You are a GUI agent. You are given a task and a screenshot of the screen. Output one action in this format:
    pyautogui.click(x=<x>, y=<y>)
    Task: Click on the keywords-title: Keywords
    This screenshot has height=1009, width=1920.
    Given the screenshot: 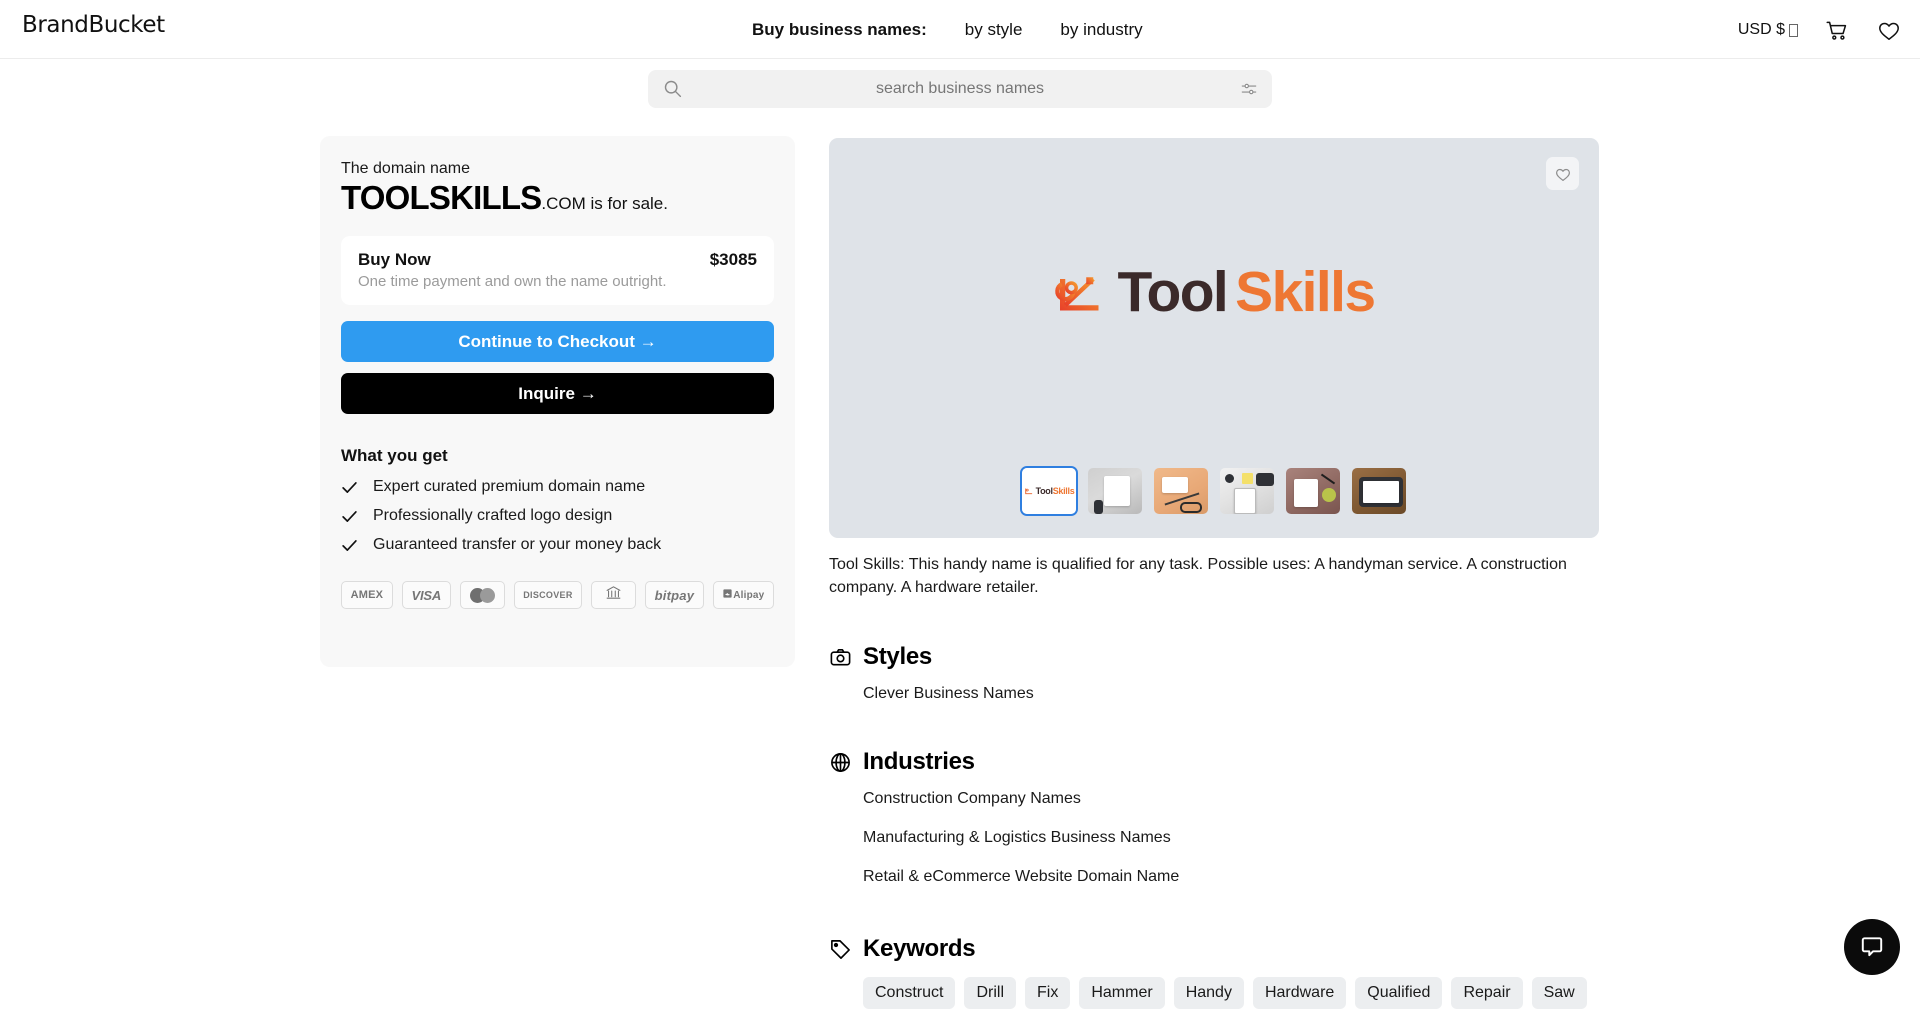 What is the action you would take?
    pyautogui.click(x=919, y=949)
    